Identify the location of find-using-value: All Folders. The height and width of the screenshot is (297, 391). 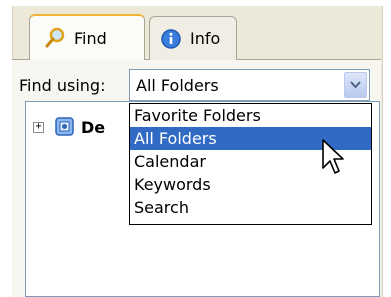
(177, 85).